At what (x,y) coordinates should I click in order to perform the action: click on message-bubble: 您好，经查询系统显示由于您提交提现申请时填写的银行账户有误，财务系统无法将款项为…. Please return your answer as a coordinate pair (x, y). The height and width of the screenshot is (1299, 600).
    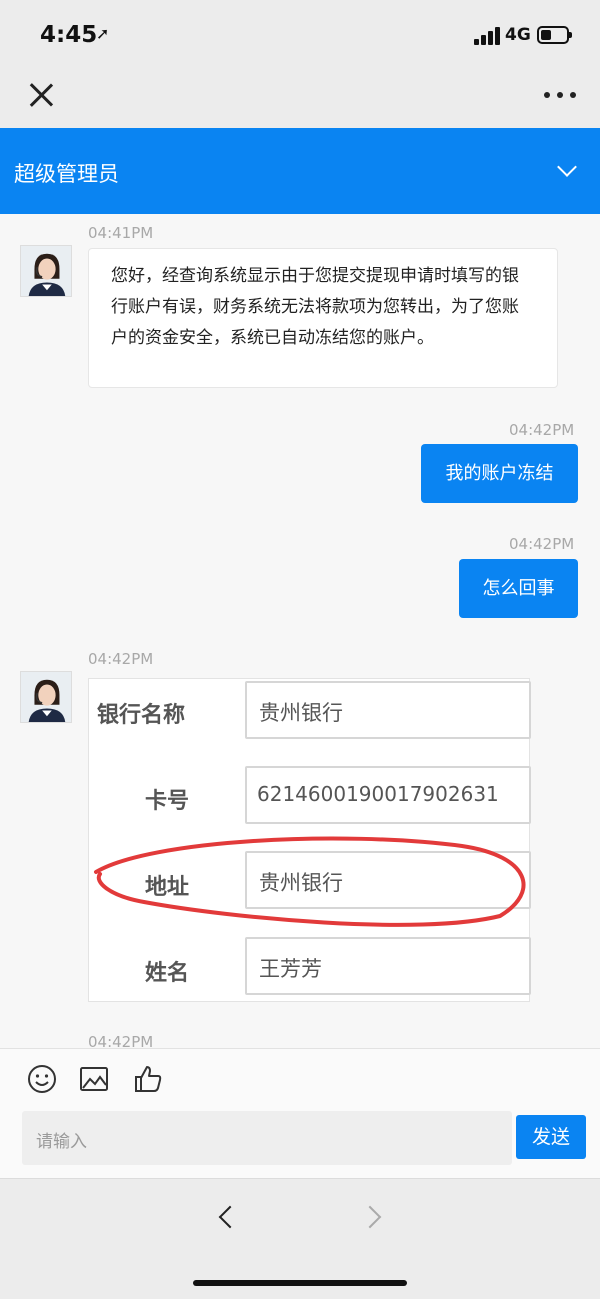
    Looking at the image, I should click on (323, 318).